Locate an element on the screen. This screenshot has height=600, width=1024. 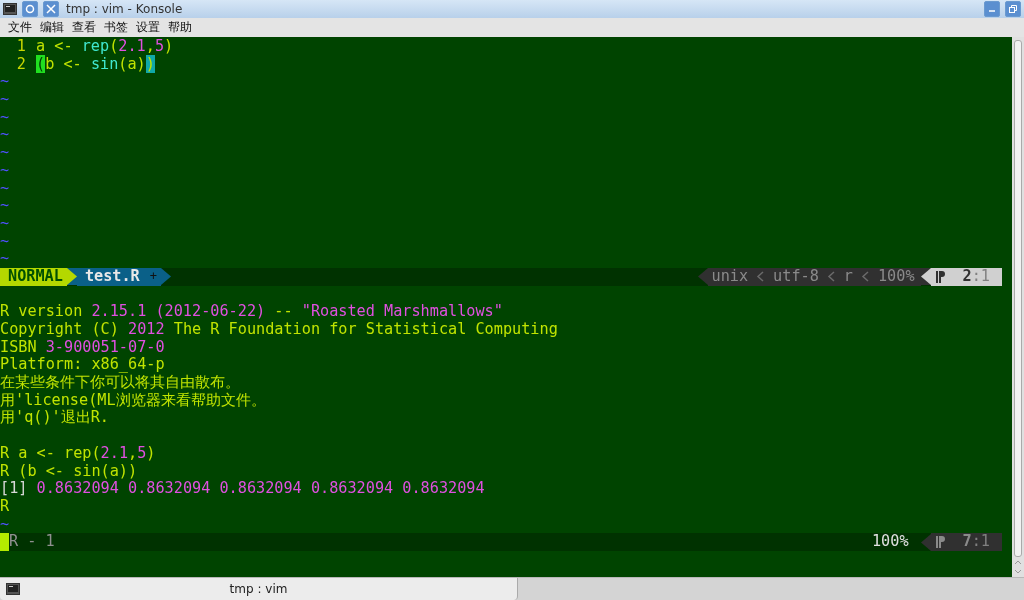
cursor-block is located at coordinates (4, 542).